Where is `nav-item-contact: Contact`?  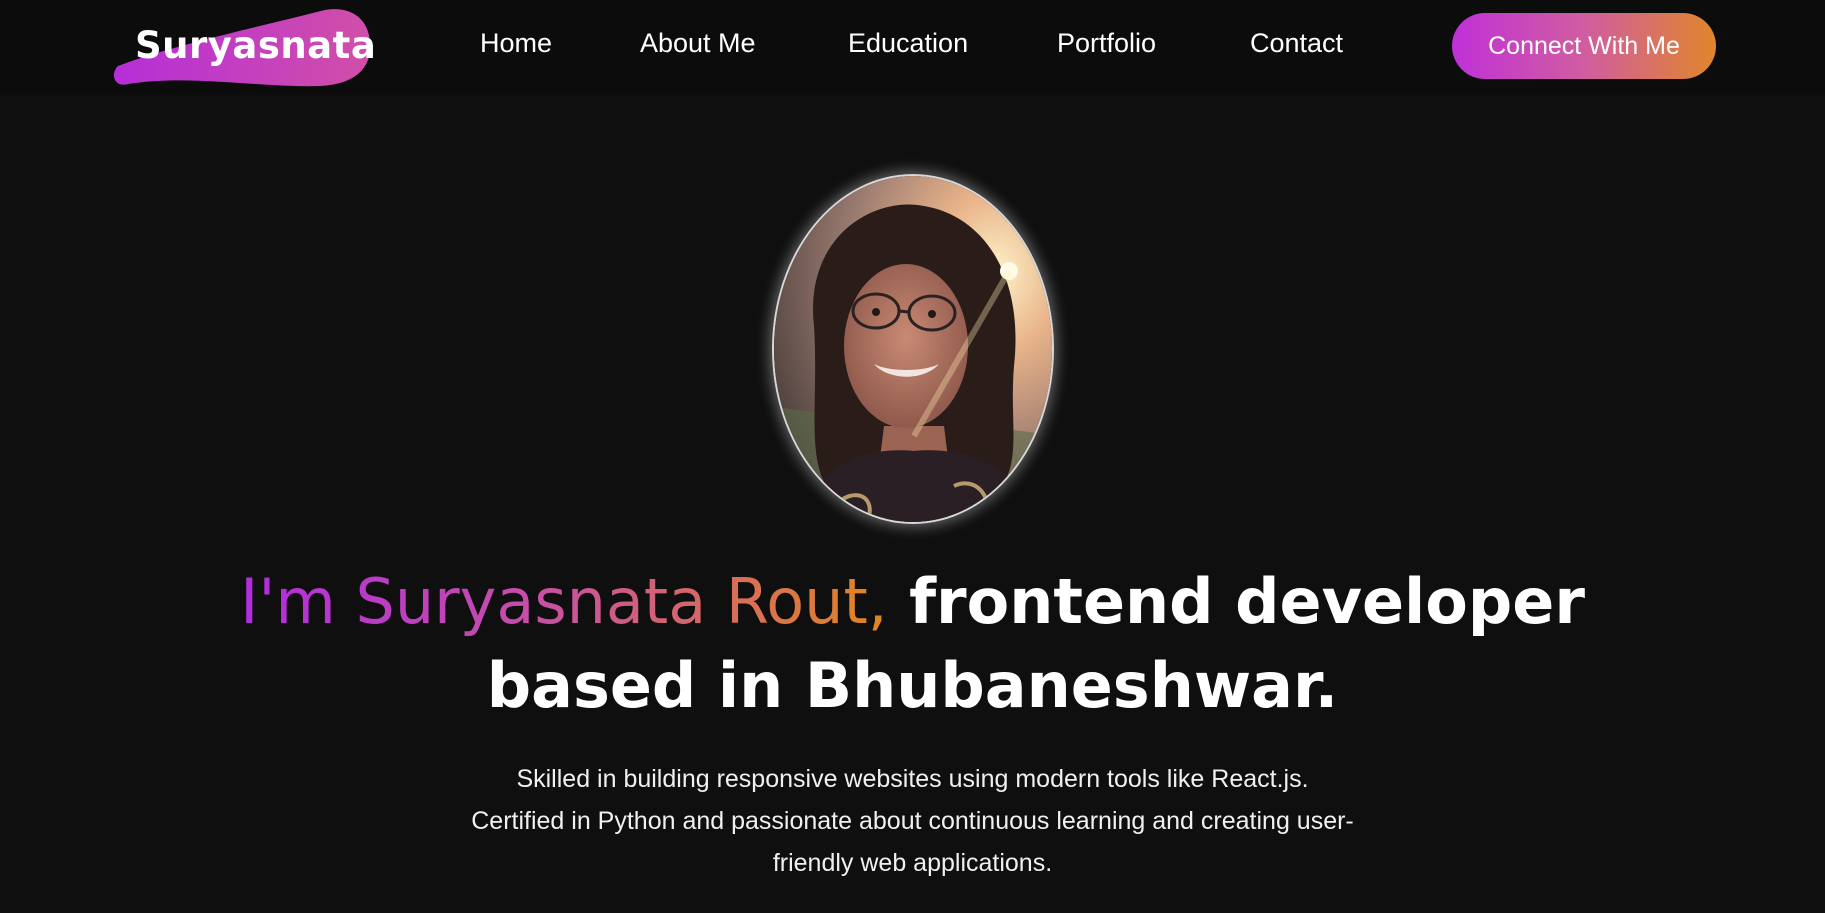
nav-item-contact: Contact is located at coordinates (1296, 43).